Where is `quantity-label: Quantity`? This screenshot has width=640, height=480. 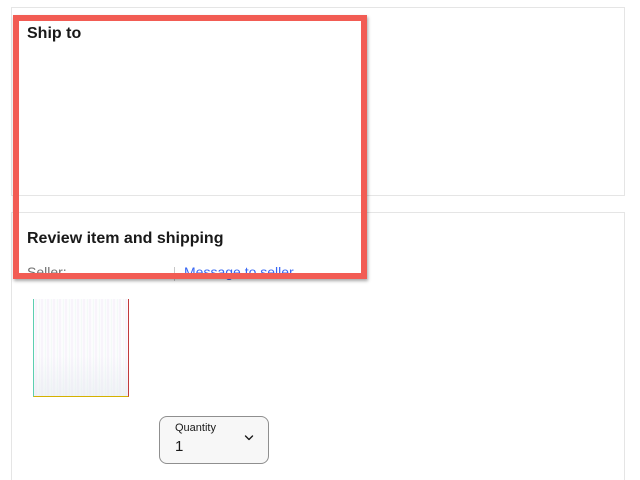 quantity-label: Quantity is located at coordinates (195, 428).